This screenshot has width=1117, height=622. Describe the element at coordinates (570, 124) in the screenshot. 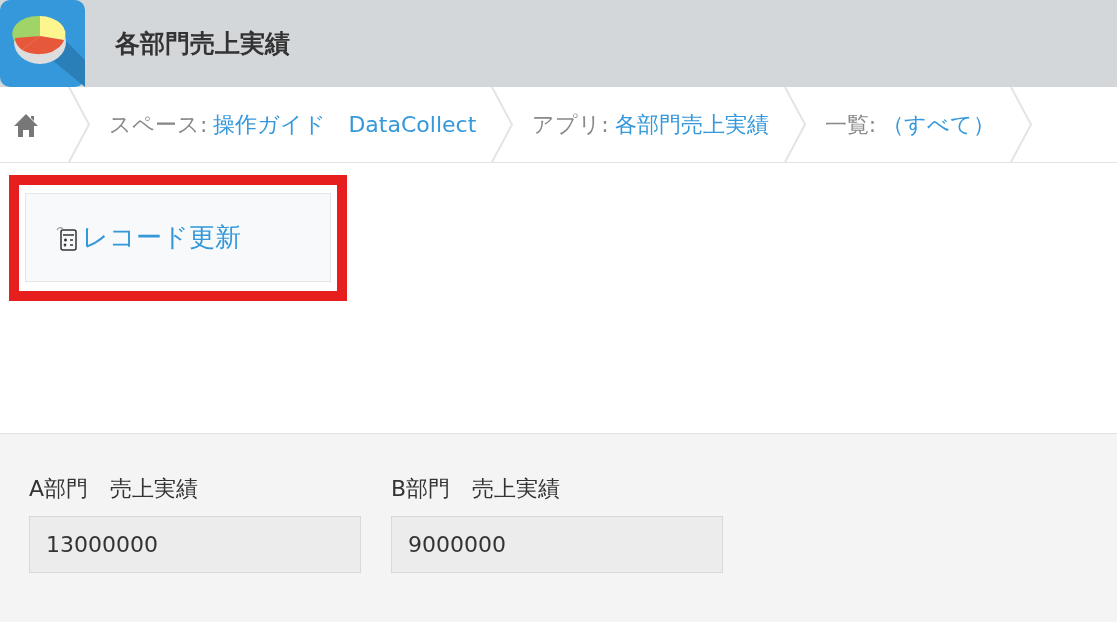

I see `breadcrumb-label: アプリ:` at that location.